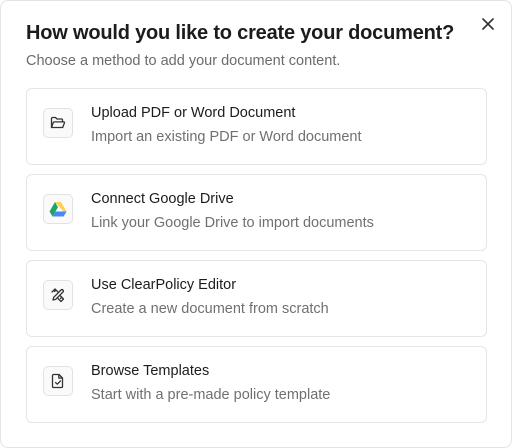 This screenshot has width=512, height=448. What do you see at coordinates (226, 137) in the screenshot?
I see `option-description: Import an existing PDF or Word document` at bounding box center [226, 137].